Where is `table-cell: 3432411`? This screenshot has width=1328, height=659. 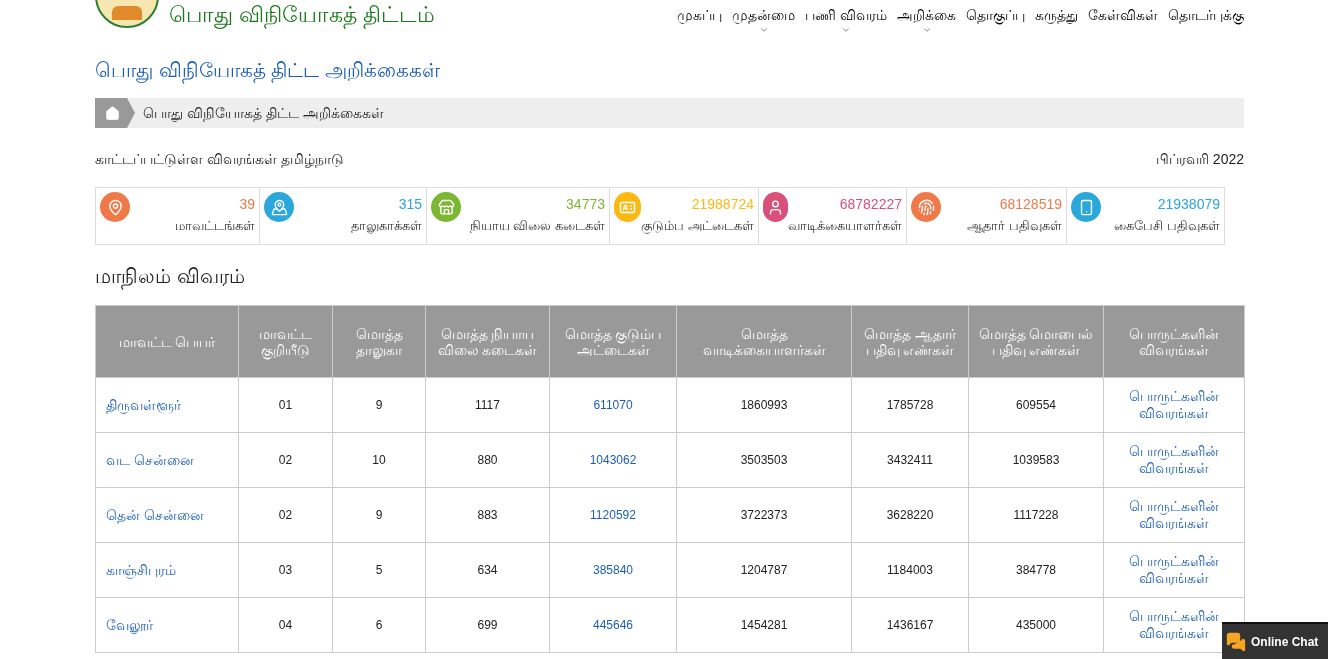 table-cell: 3432411 is located at coordinates (910, 460).